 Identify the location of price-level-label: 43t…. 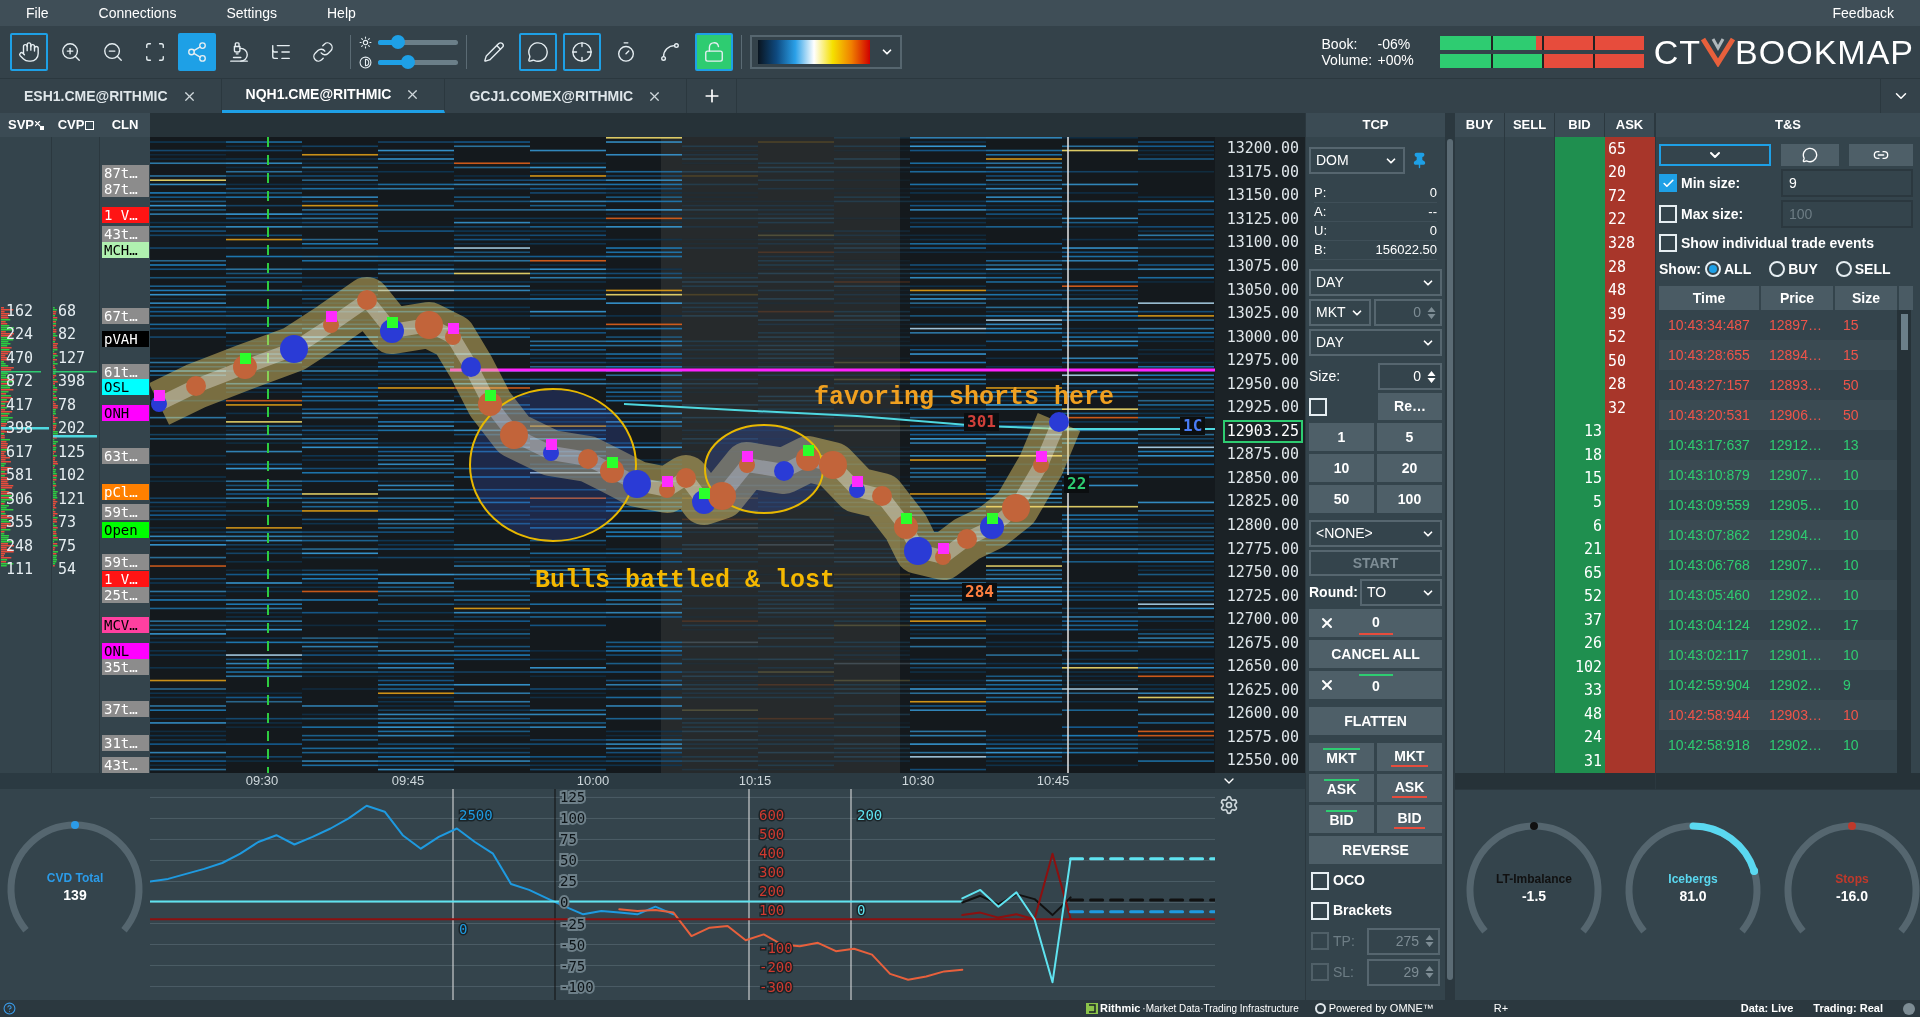
(125, 765).